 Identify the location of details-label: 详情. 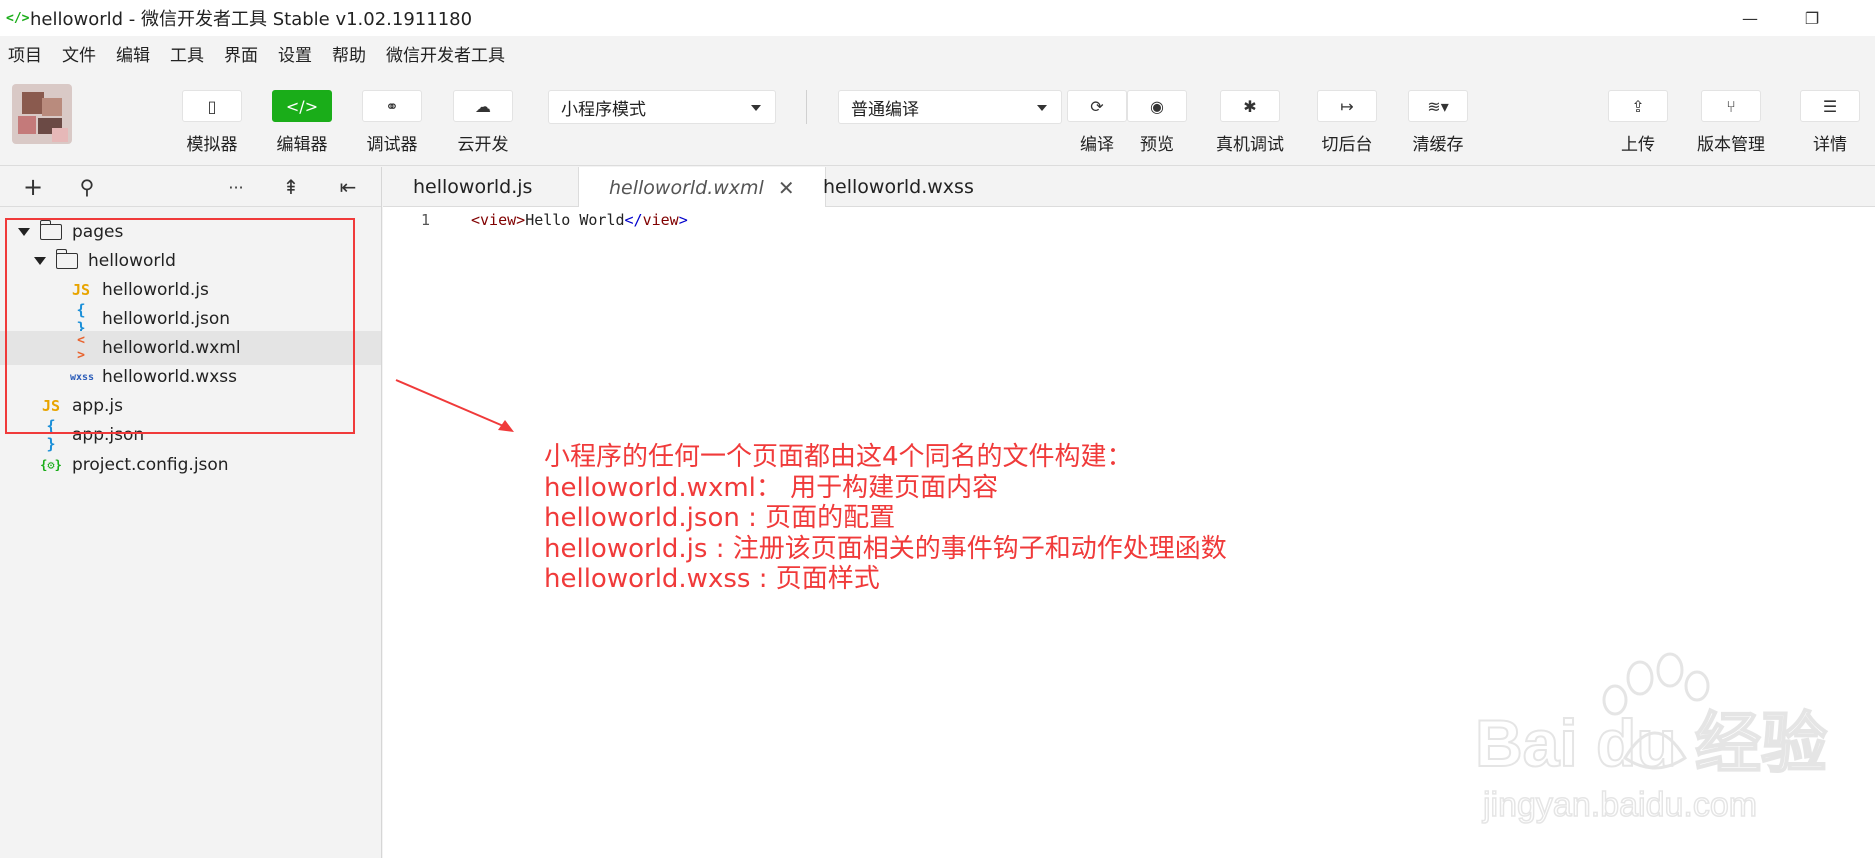
(1830, 145).